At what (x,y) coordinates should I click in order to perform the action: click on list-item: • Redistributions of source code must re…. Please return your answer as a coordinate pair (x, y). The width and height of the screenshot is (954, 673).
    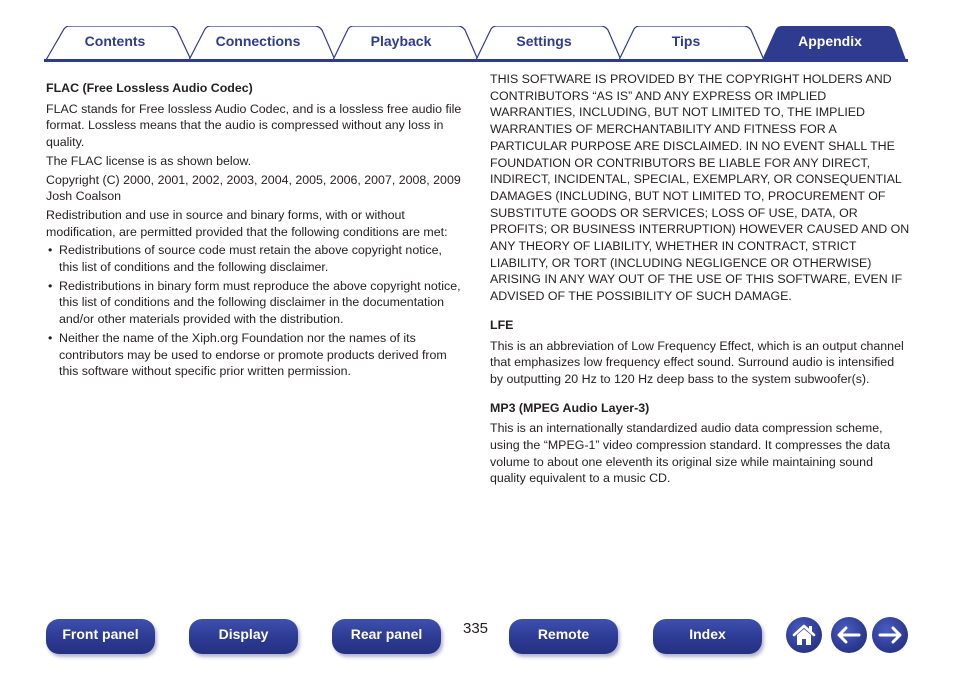
    Looking at the image, I should click on (255, 258).